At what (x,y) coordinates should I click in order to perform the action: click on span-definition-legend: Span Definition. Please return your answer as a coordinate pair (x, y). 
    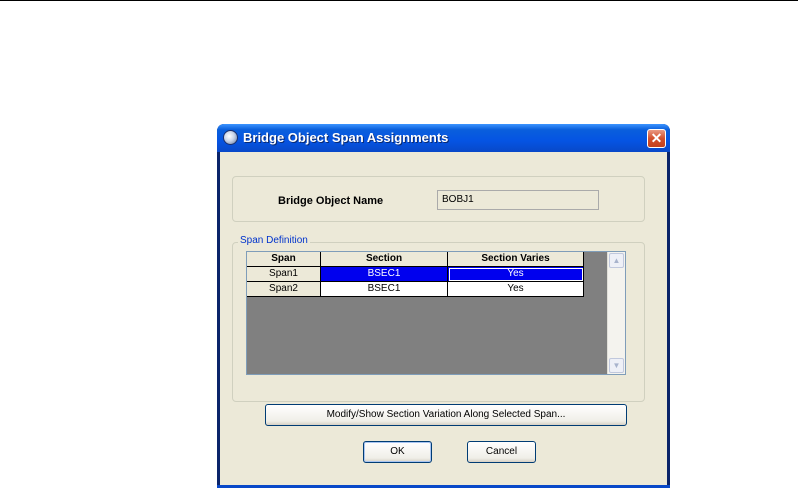
    Looking at the image, I should click on (274, 240).